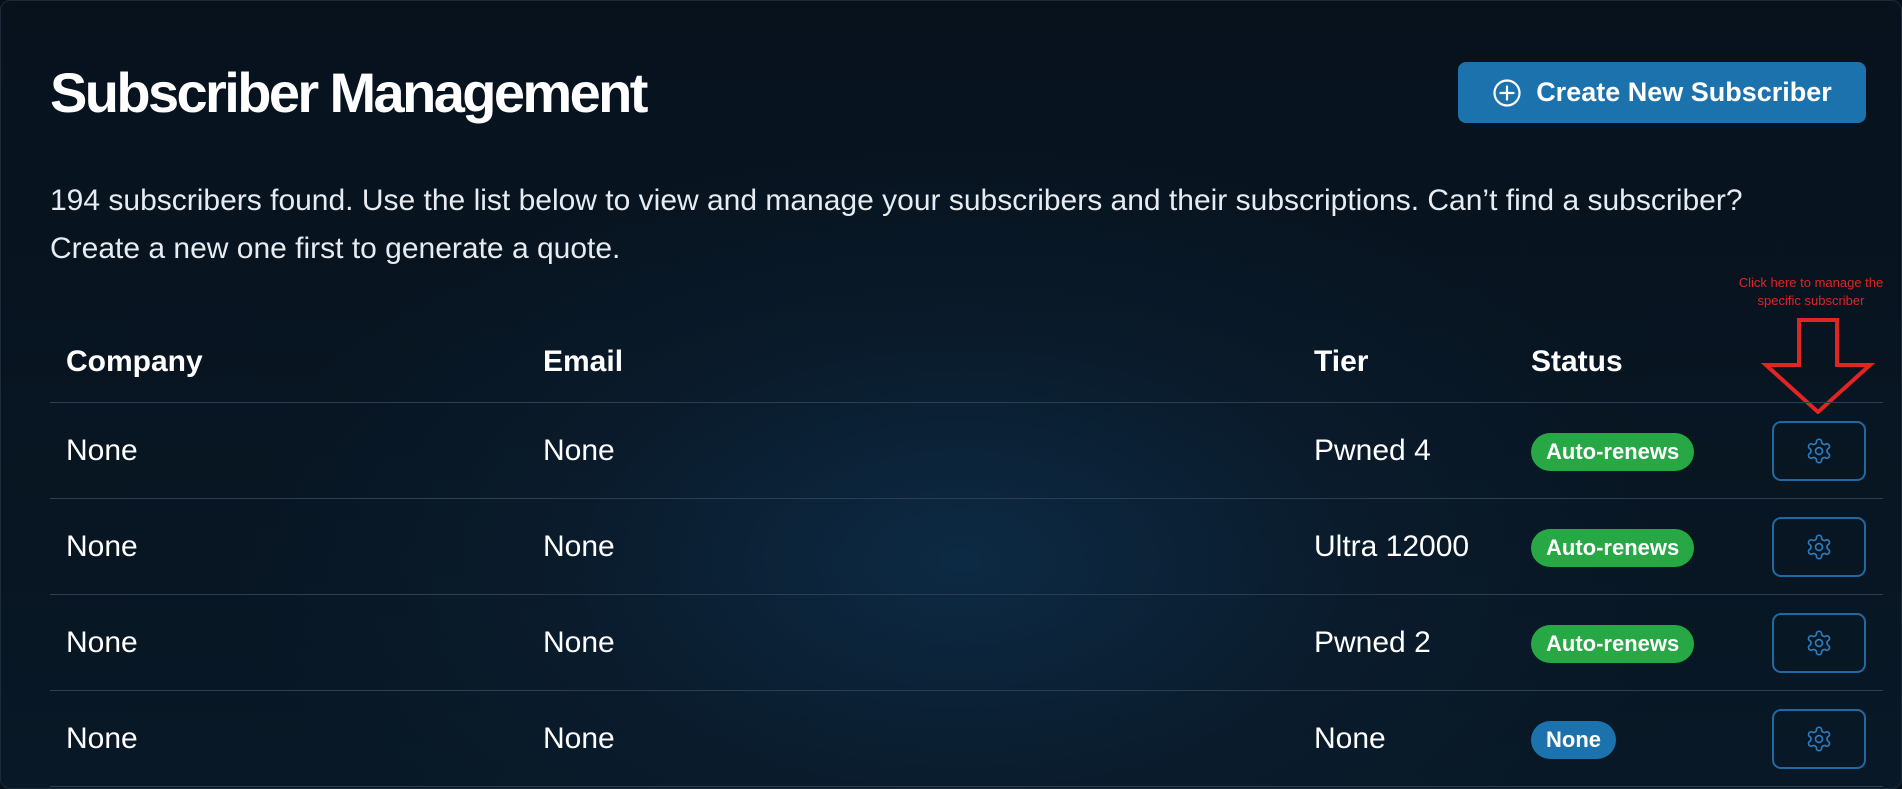  What do you see at coordinates (1577, 361) in the screenshot?
I see `column-header-status: Status` at bounding box center [1577, 361].